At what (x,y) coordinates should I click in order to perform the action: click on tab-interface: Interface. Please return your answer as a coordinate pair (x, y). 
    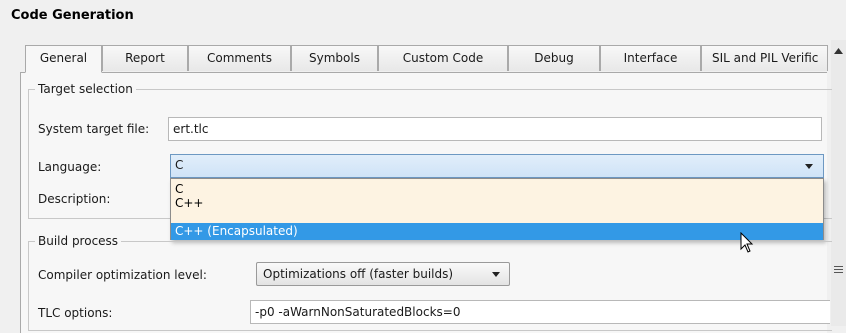
    Looking at the image, I should click on (650, 58).